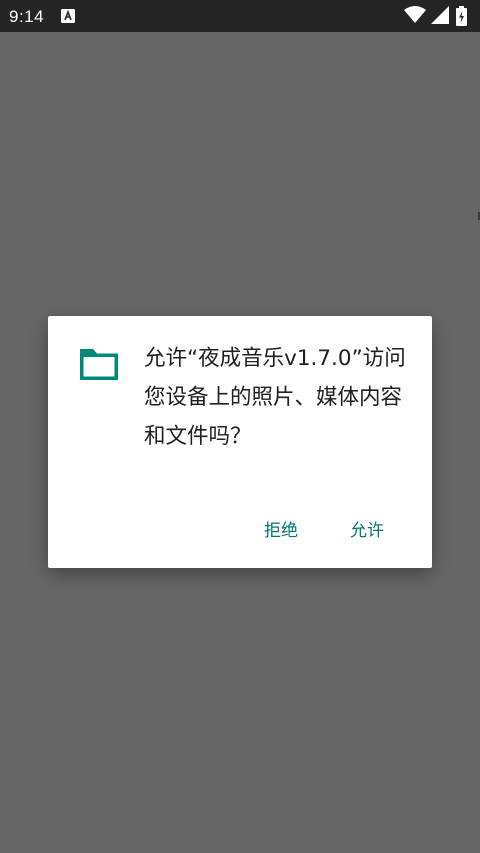 Image resolution: width=480 pixels, height=853 pixels. What do you see at coordinates (240, 16) in the screenshot?
I see `status-bar: 9:14` at bounding box center [240, 16].